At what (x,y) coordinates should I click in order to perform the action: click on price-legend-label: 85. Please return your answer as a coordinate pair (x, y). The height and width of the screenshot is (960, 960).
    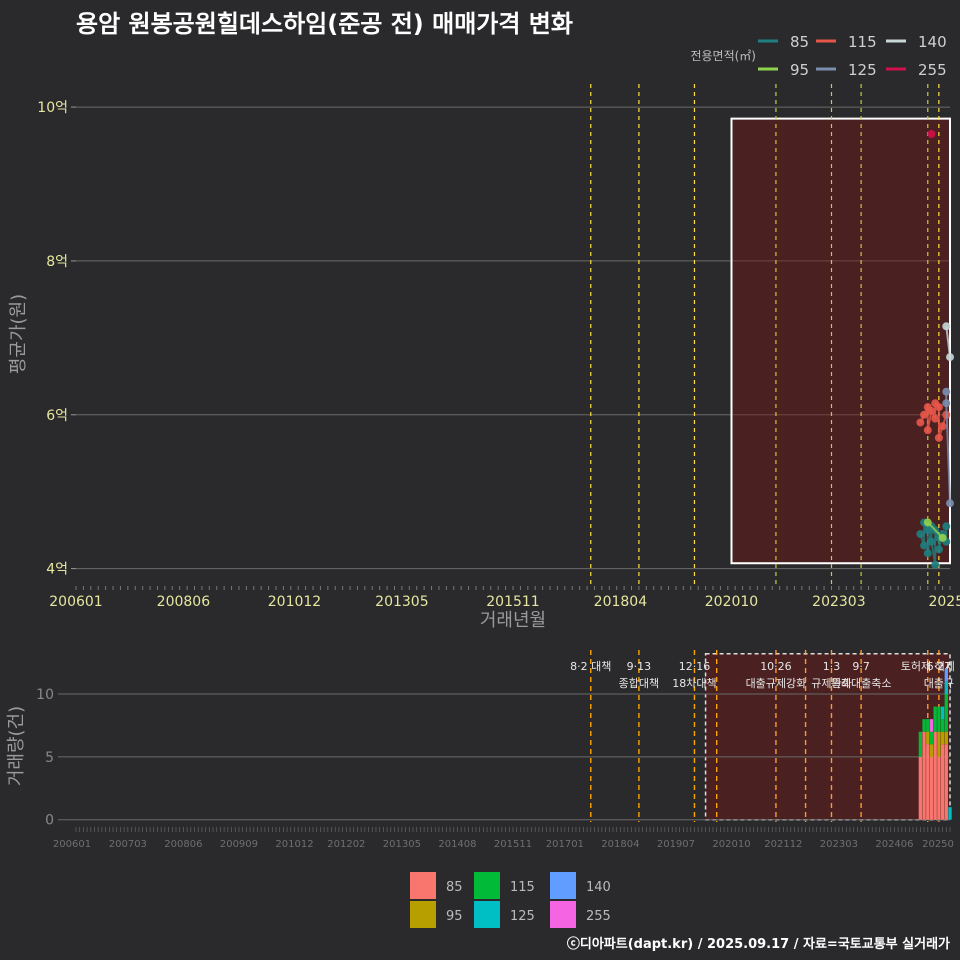
    Looking at the image, I should click on (799, 42).